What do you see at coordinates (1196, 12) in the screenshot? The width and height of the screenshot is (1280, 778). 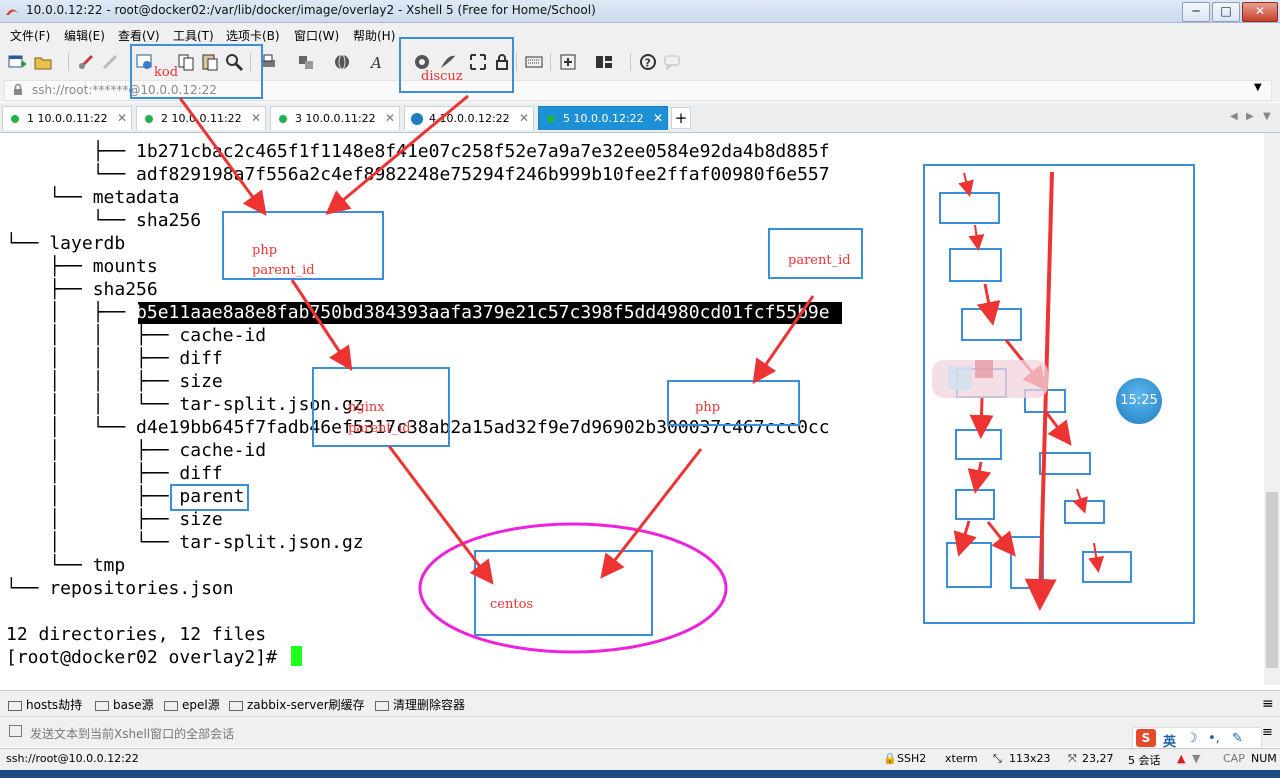 I see `minimize-button: ─` at bounding box center [1196, 12].